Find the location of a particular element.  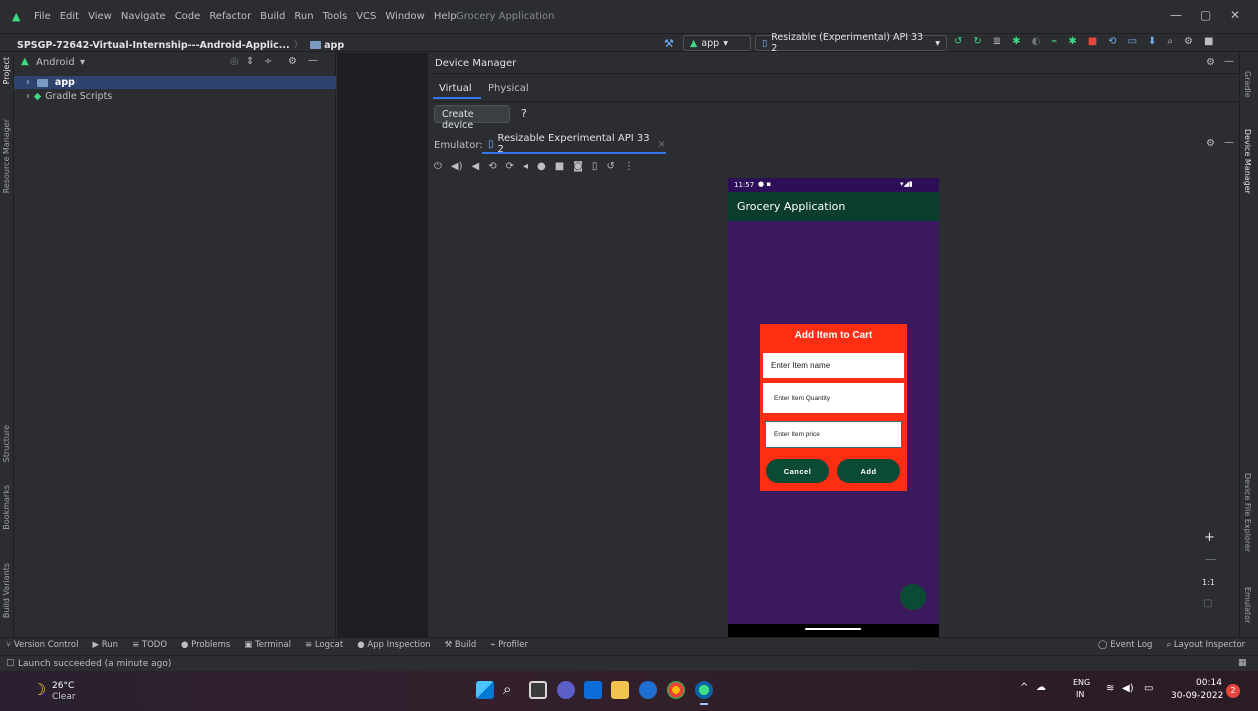

tray-chevron-up-icon: ^ is located at coordinates (1024, 687).